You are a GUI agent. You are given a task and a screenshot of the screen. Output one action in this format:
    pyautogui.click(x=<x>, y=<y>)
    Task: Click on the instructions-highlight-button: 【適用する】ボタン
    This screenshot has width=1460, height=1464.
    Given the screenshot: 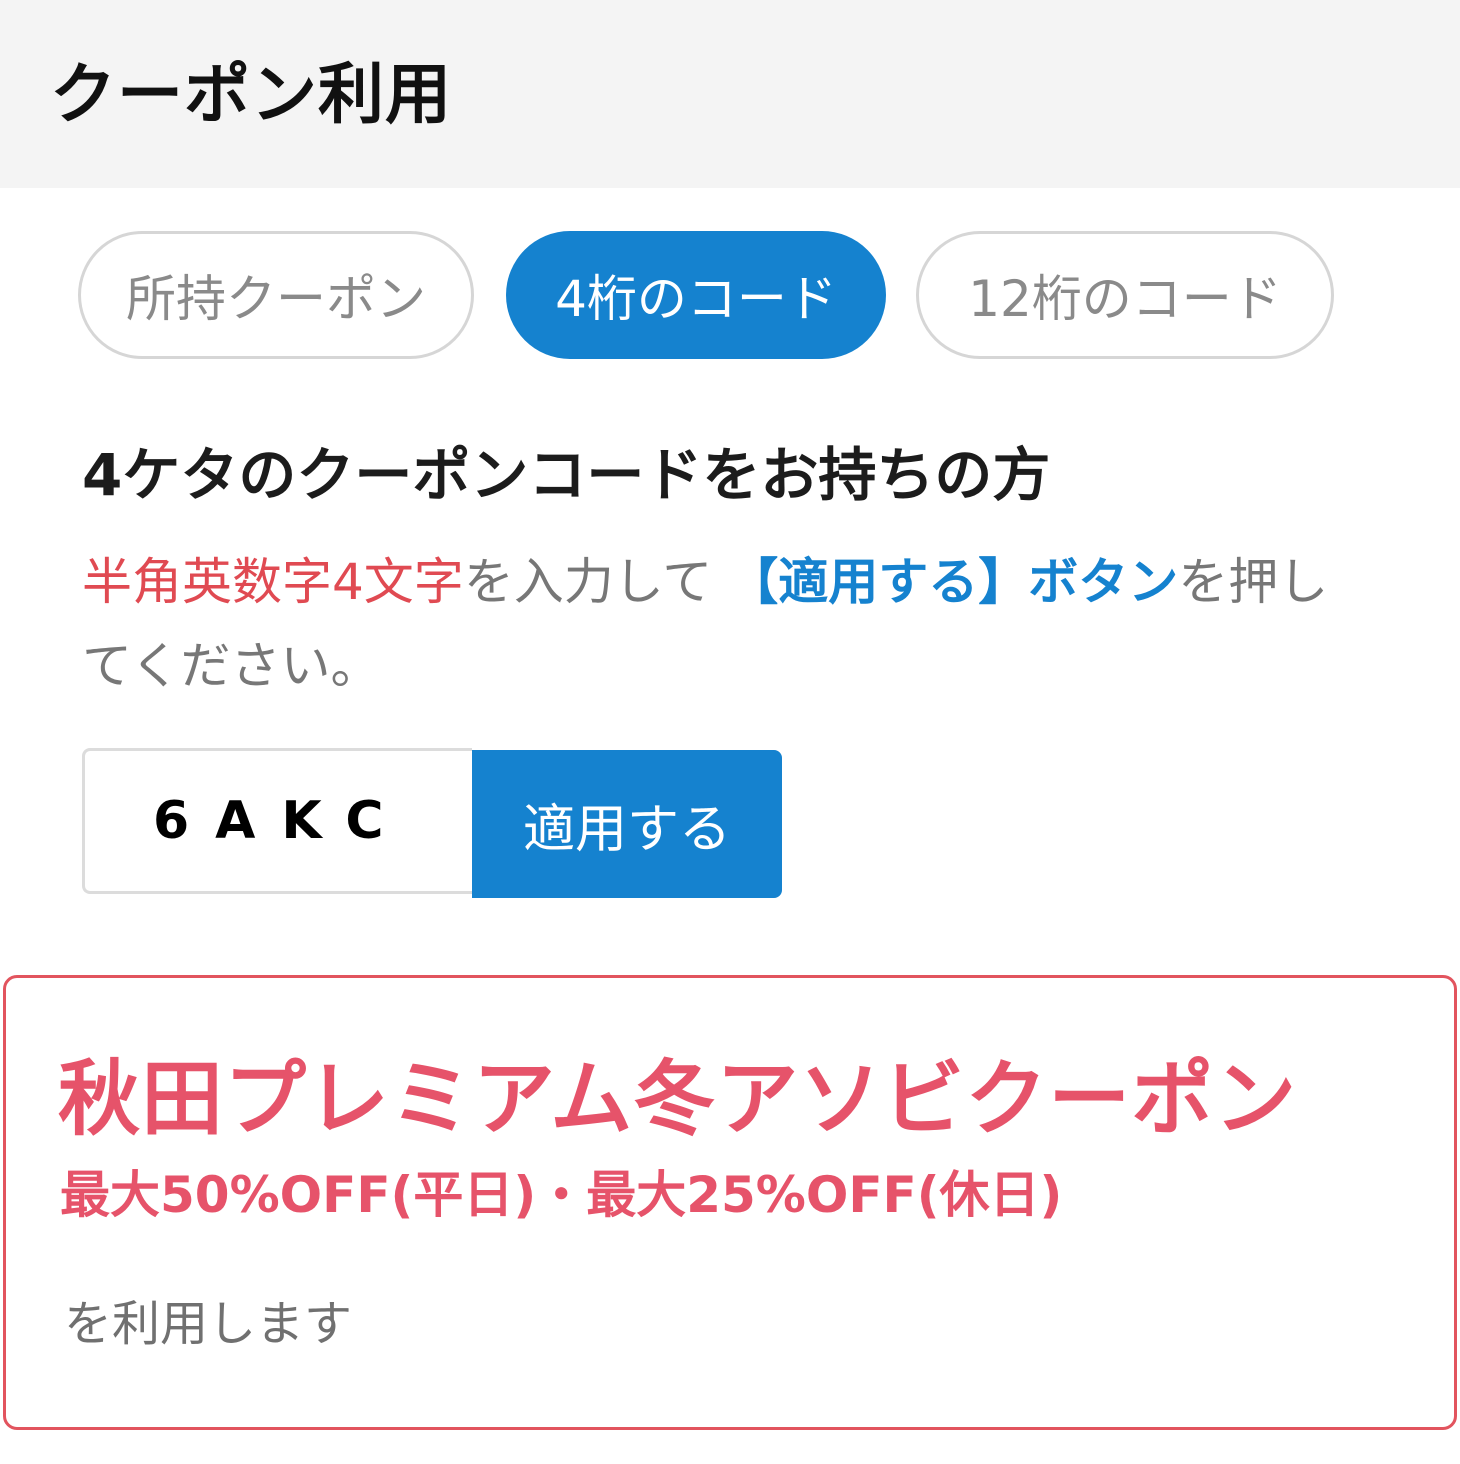 What is the action you would take?
    pyautogui.click(x=953, y=582)
    